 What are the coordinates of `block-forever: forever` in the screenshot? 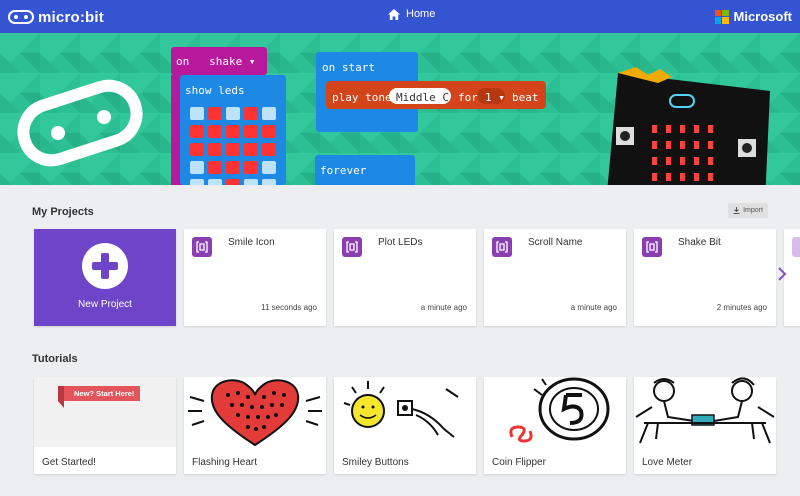 It's located at (343, 170).